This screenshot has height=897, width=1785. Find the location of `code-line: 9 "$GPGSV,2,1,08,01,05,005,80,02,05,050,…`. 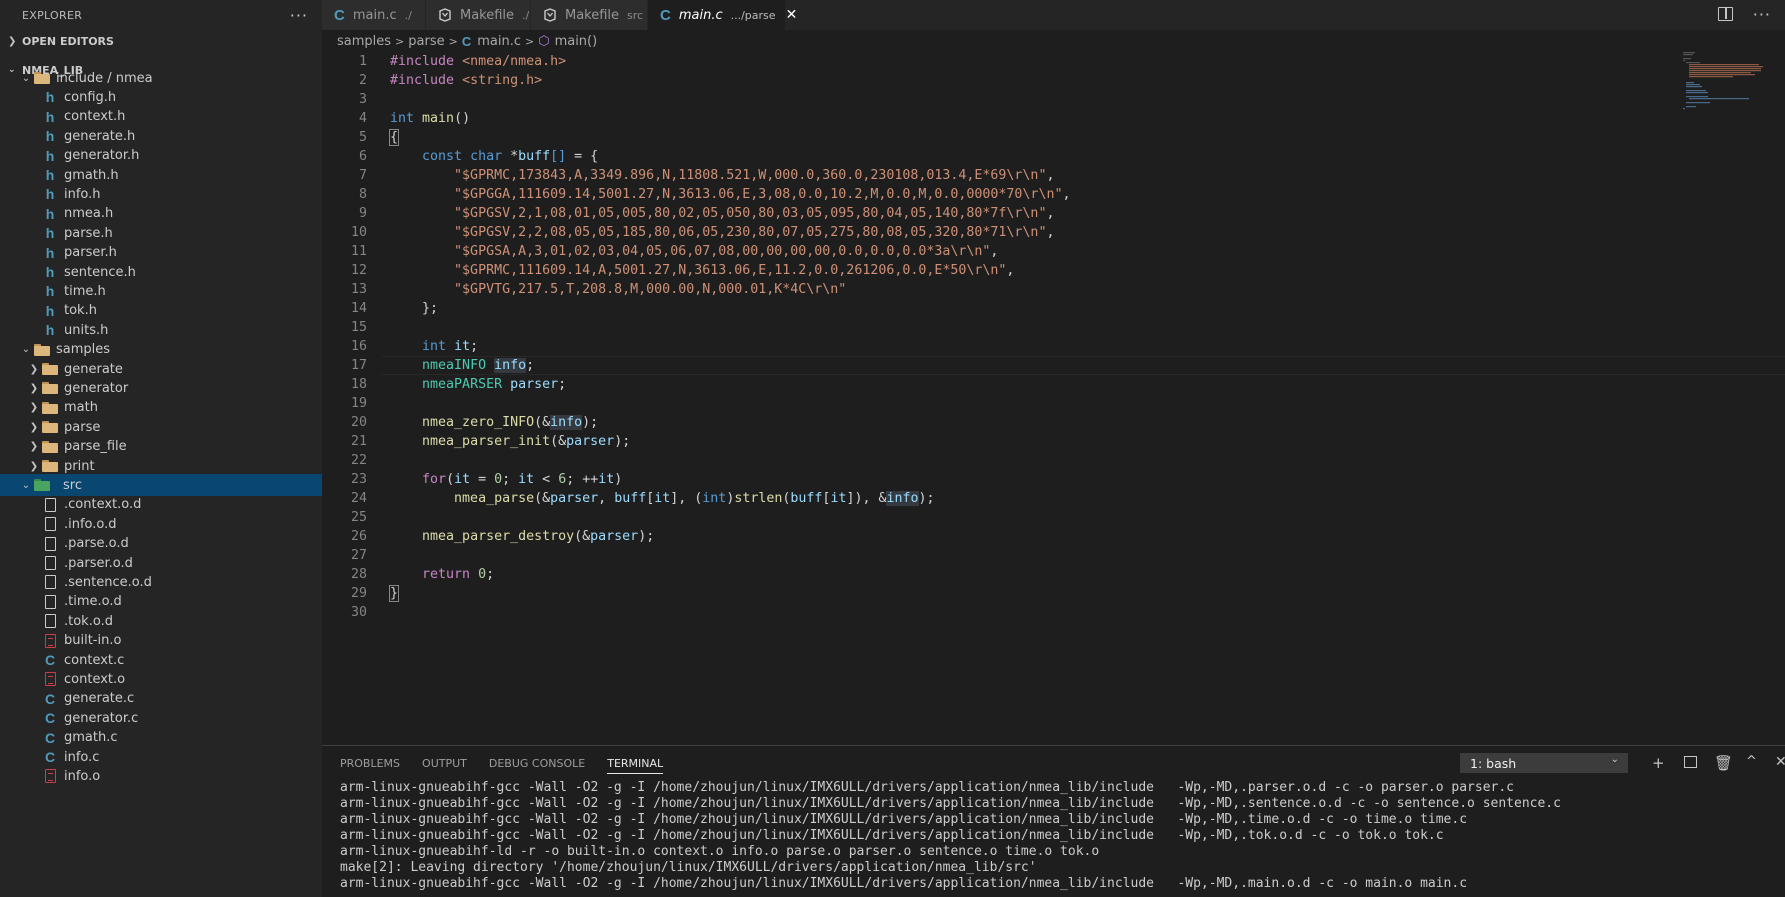

code-line: 9 "$GPGSV,2,1,08,01,05,005,80,02,05,050,… is located at coordinates (1002, 213).